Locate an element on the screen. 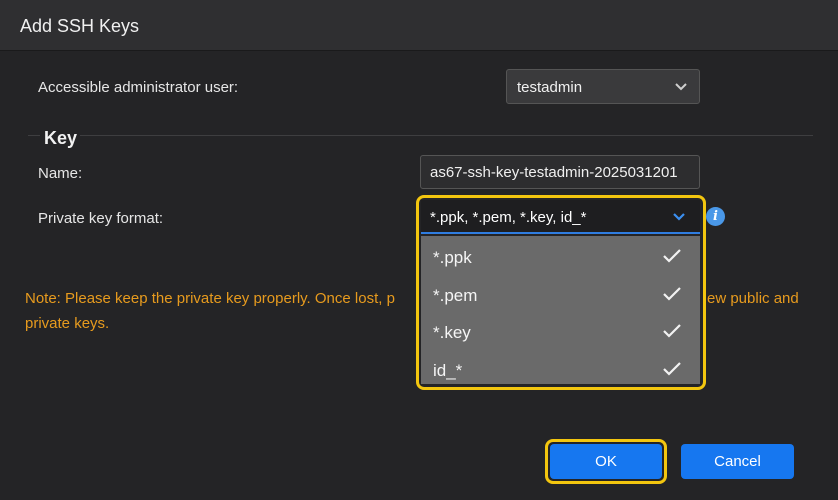 This screenshot has width=838, height=500. section-divider-left is located at coordinates (34, 135).